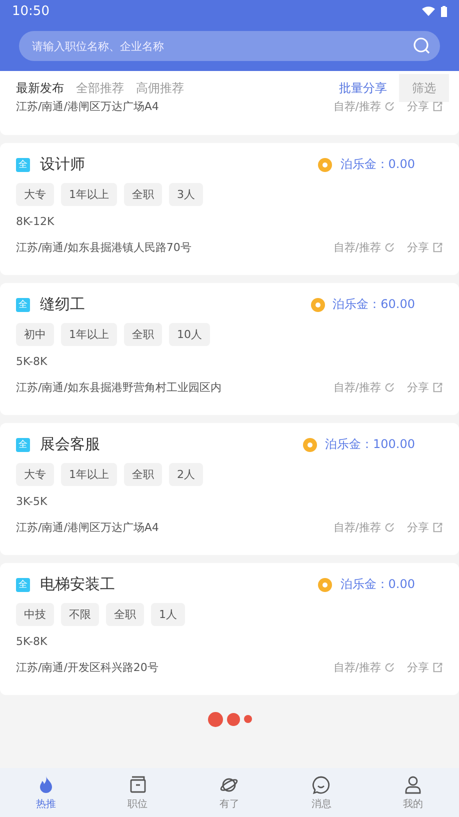 The height and width of the screenshot is (817, 459). What do you see at coordinates (229, 46) in the screenshot?
I see `search-field: 请输入职位名称、企业名称` at bounding box center [229, 46].